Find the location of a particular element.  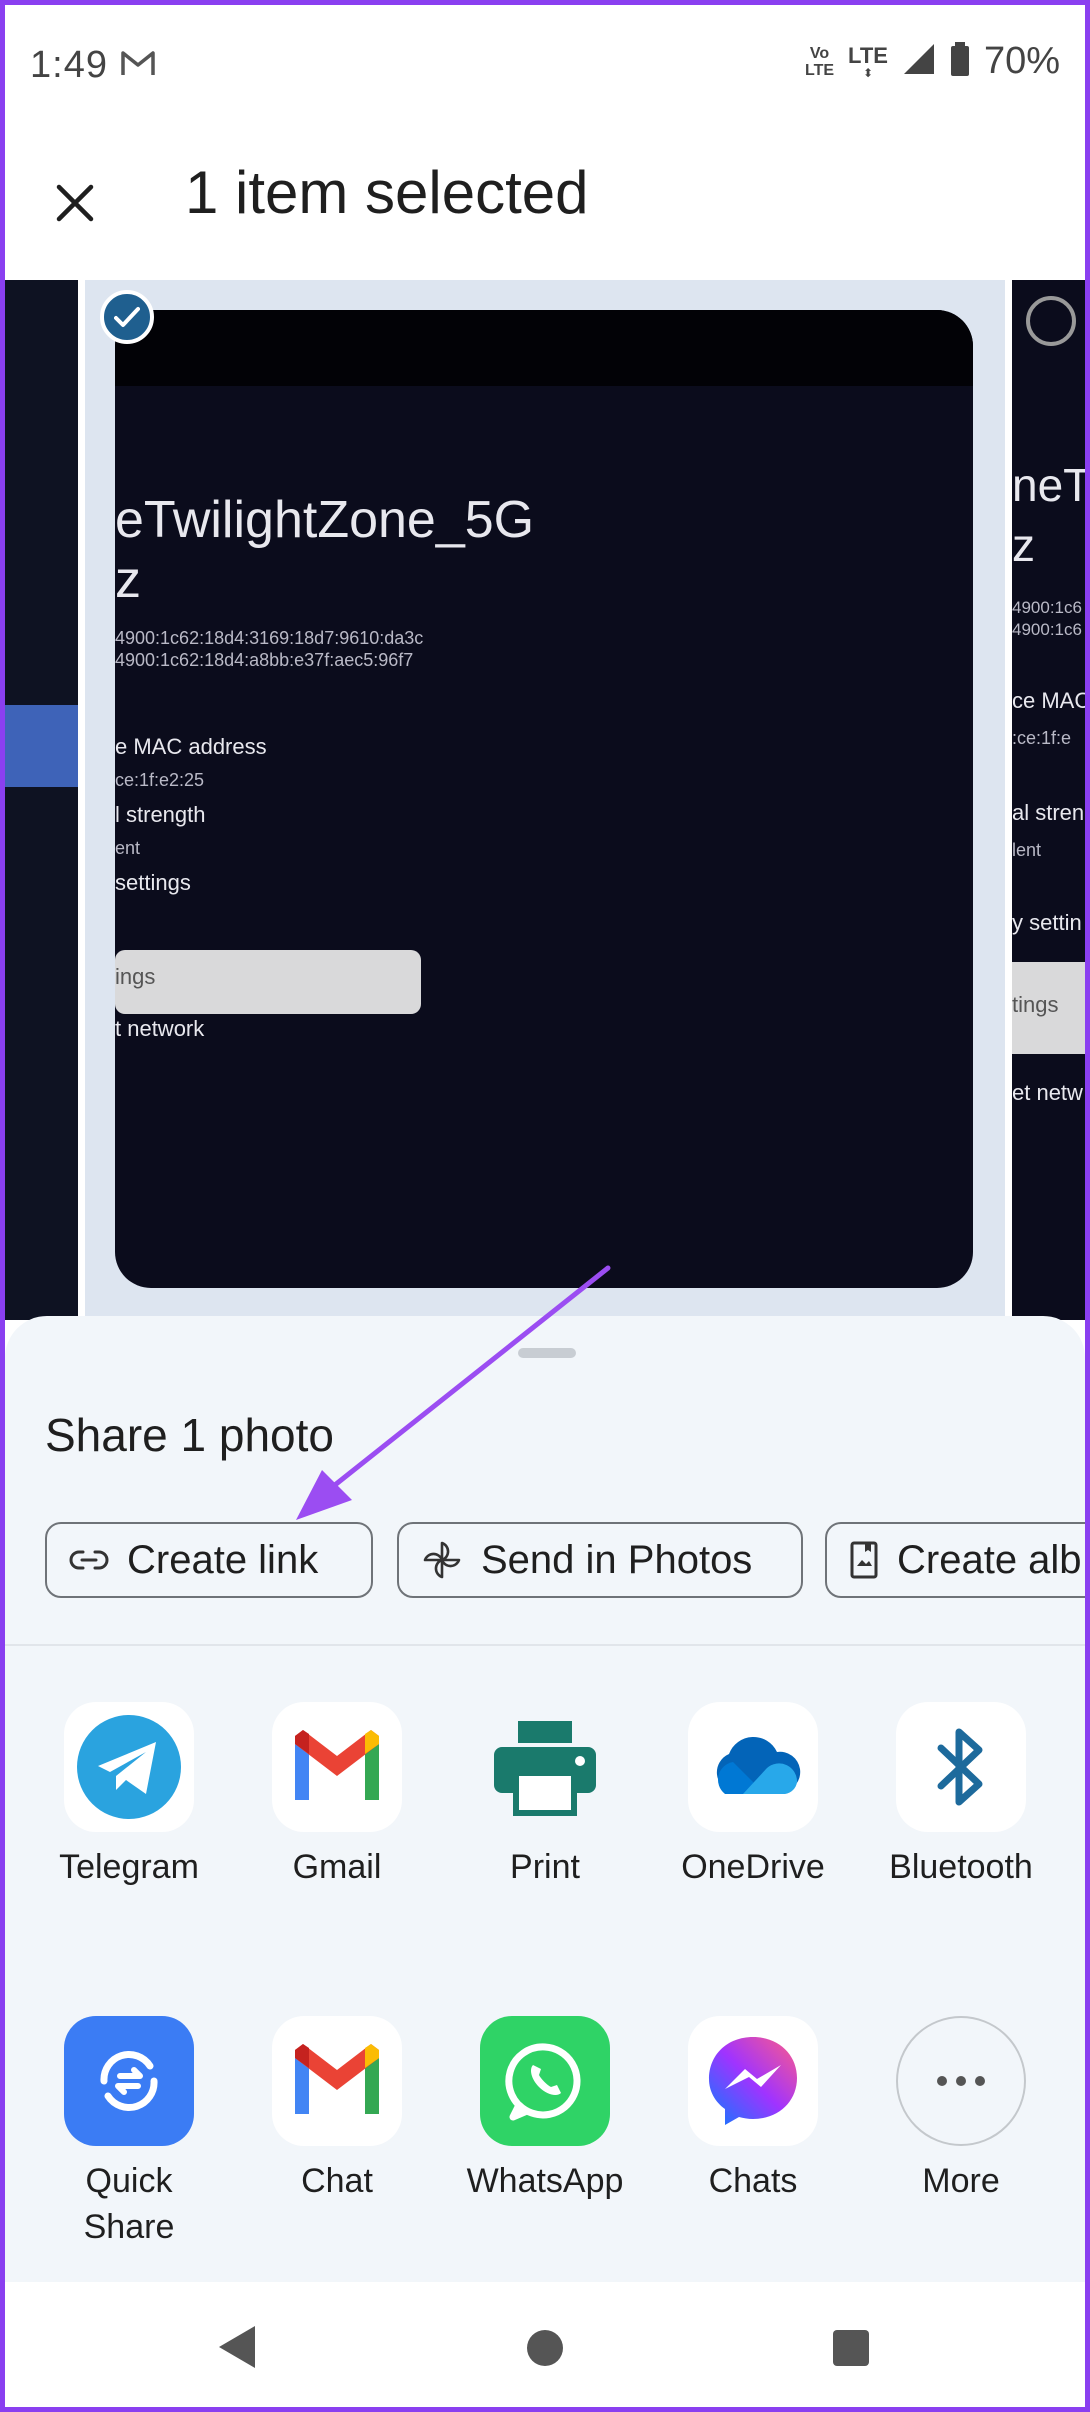

photo-right-text-network: neT is located at coordinates (1051, 485).